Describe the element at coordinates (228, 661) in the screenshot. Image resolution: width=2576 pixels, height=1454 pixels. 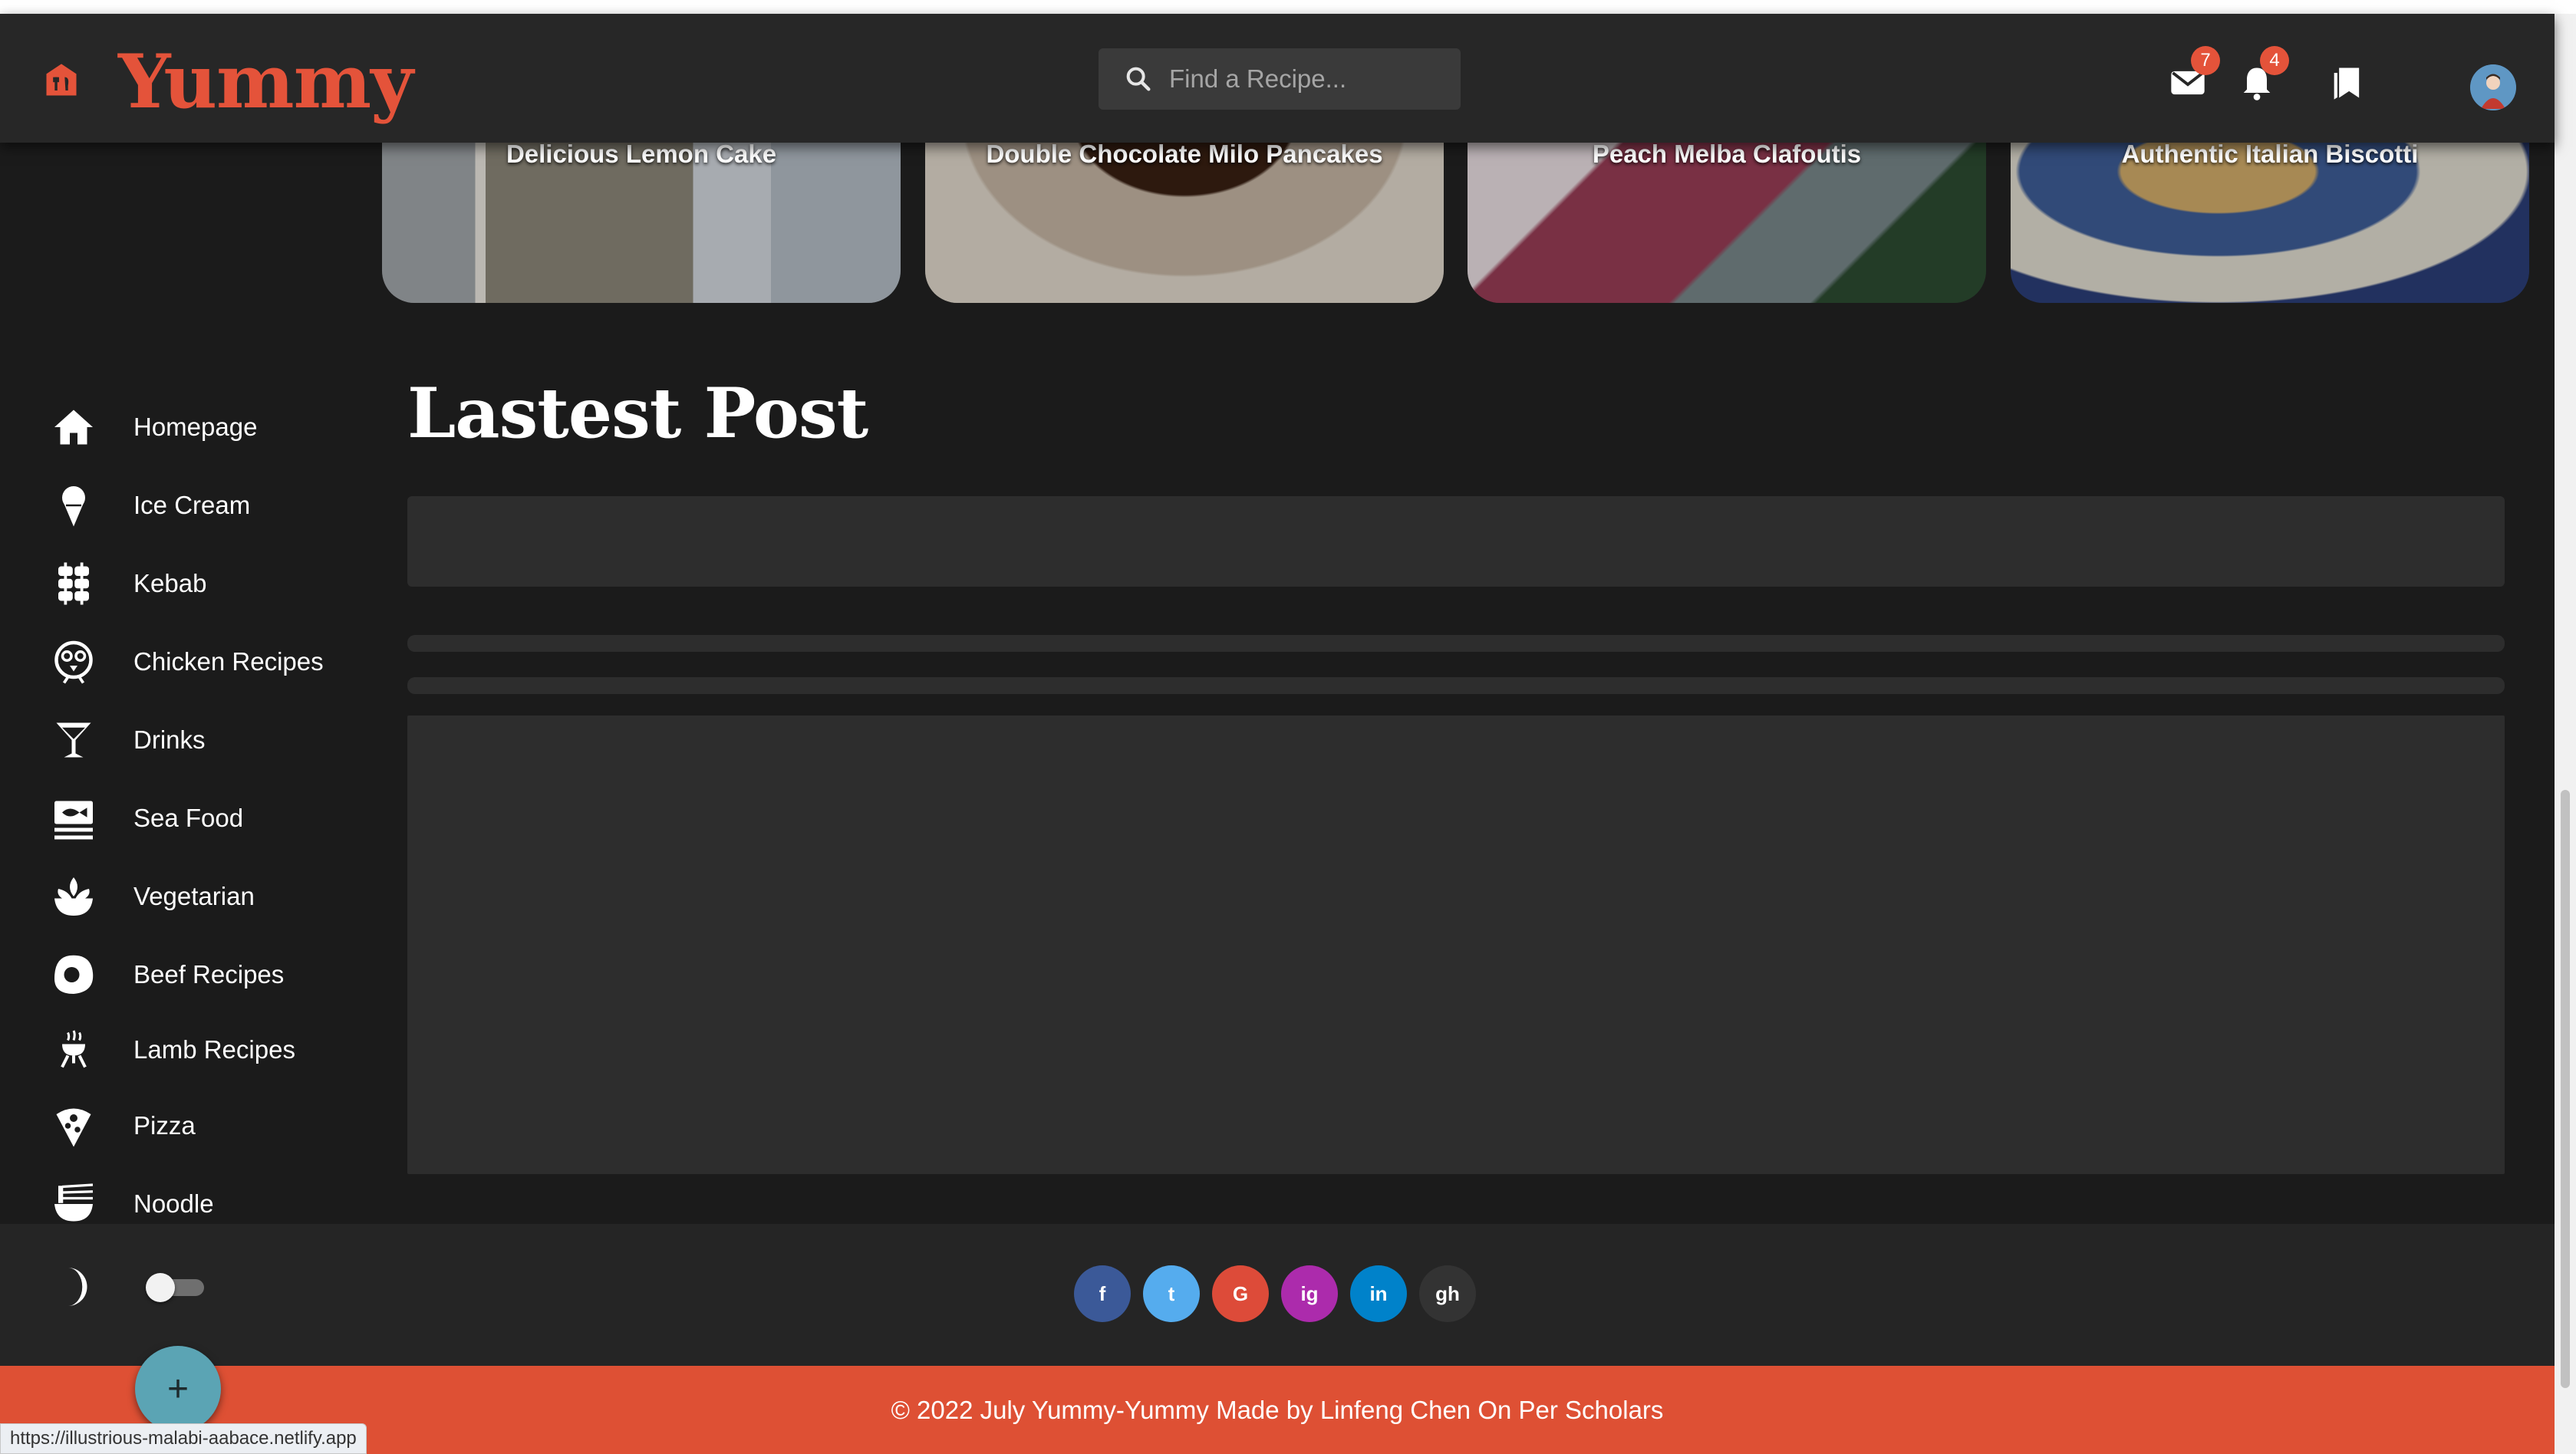
I see `sidebar-item-label: Chicken Recipes` at that location.